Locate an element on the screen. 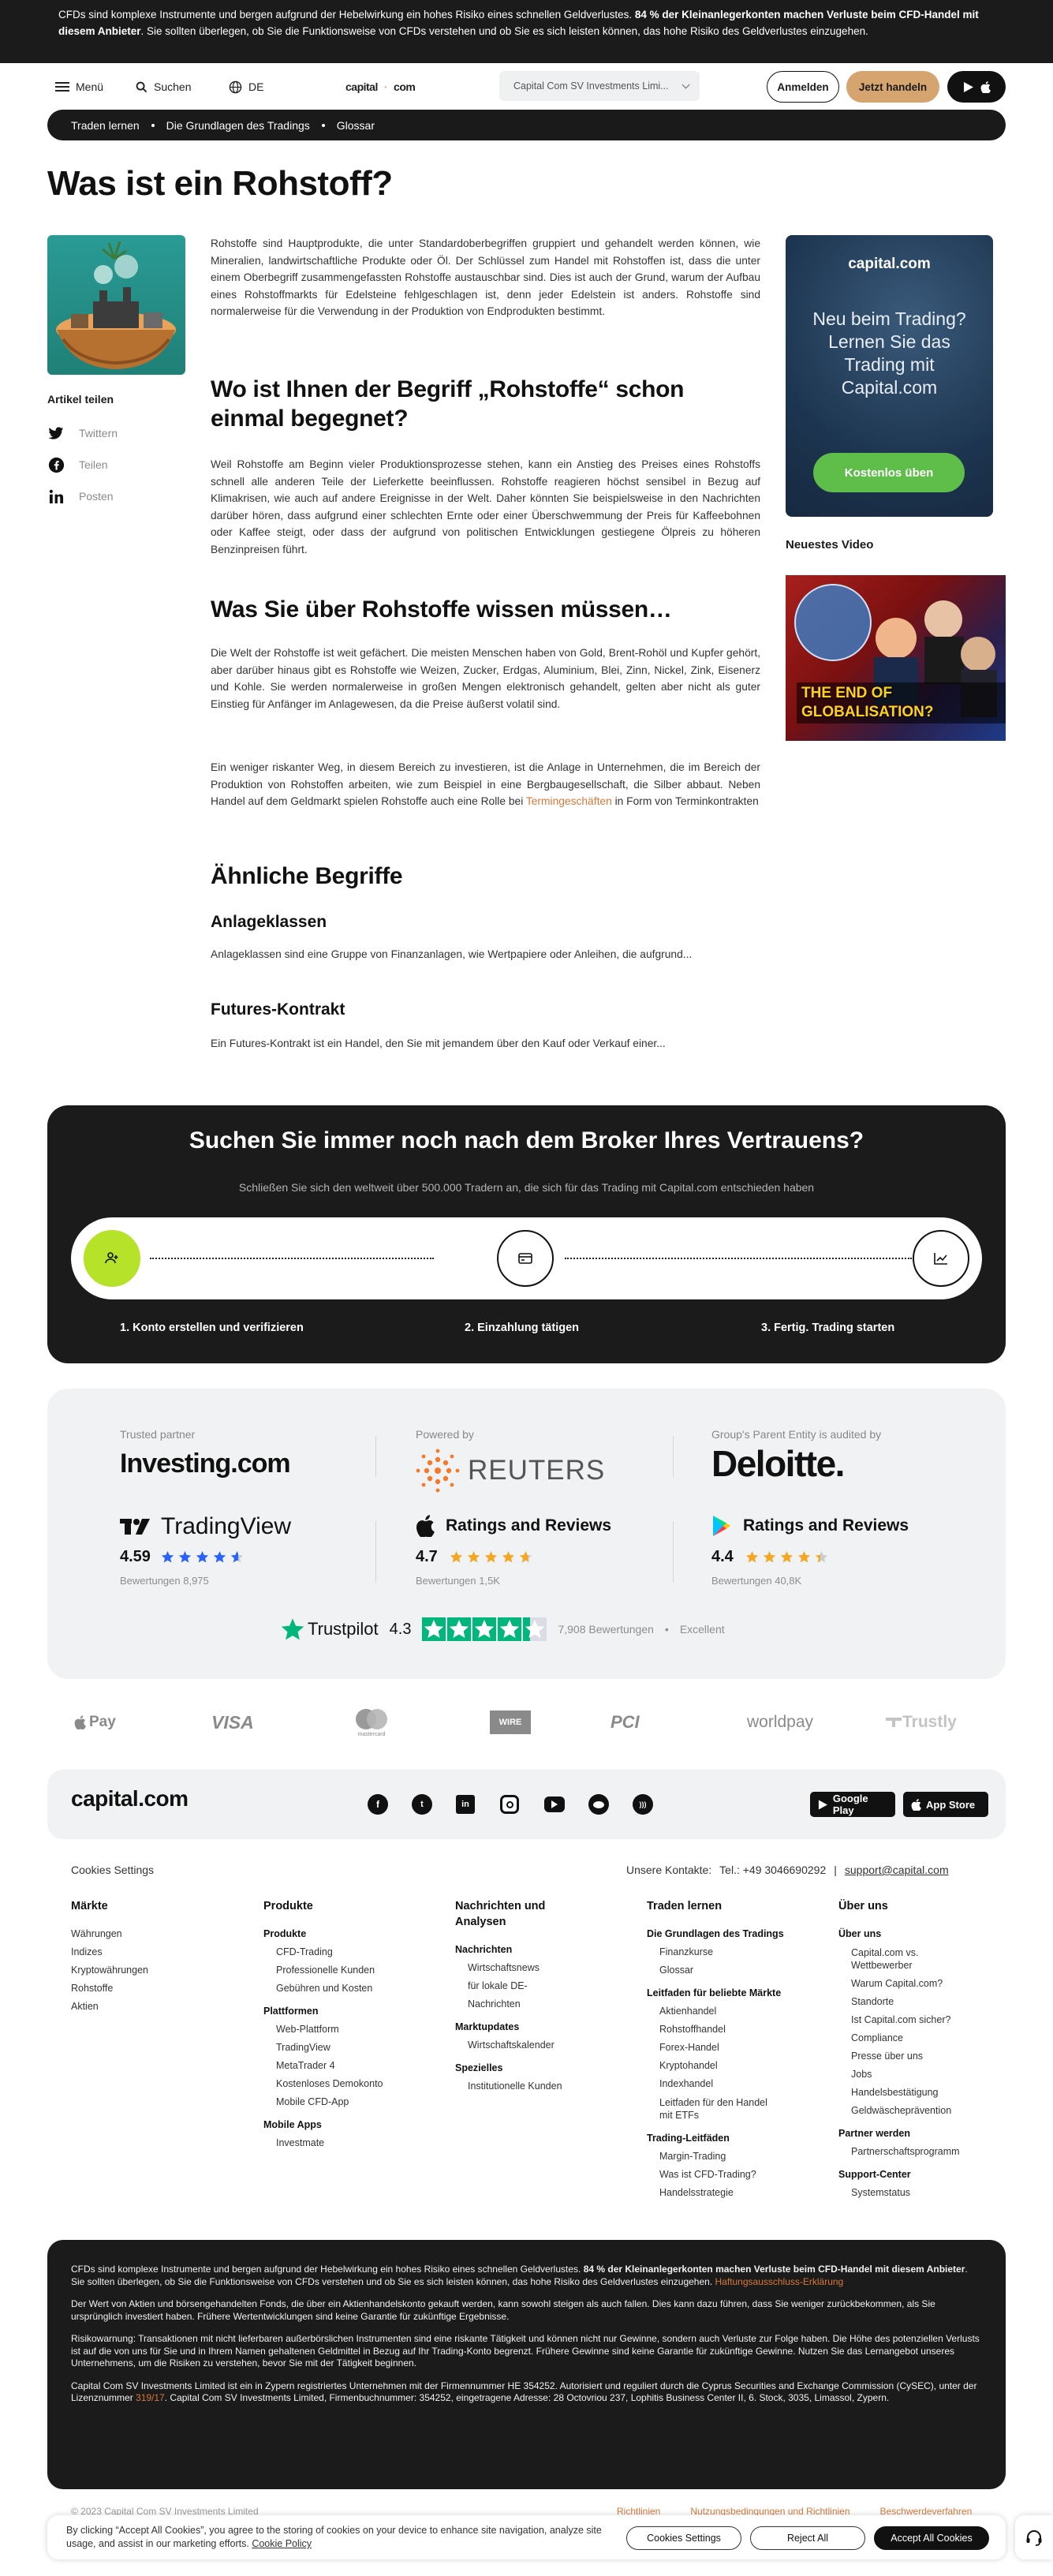  cookies-settings-button: Cookies Settings is located at coordinates (683, 2538).